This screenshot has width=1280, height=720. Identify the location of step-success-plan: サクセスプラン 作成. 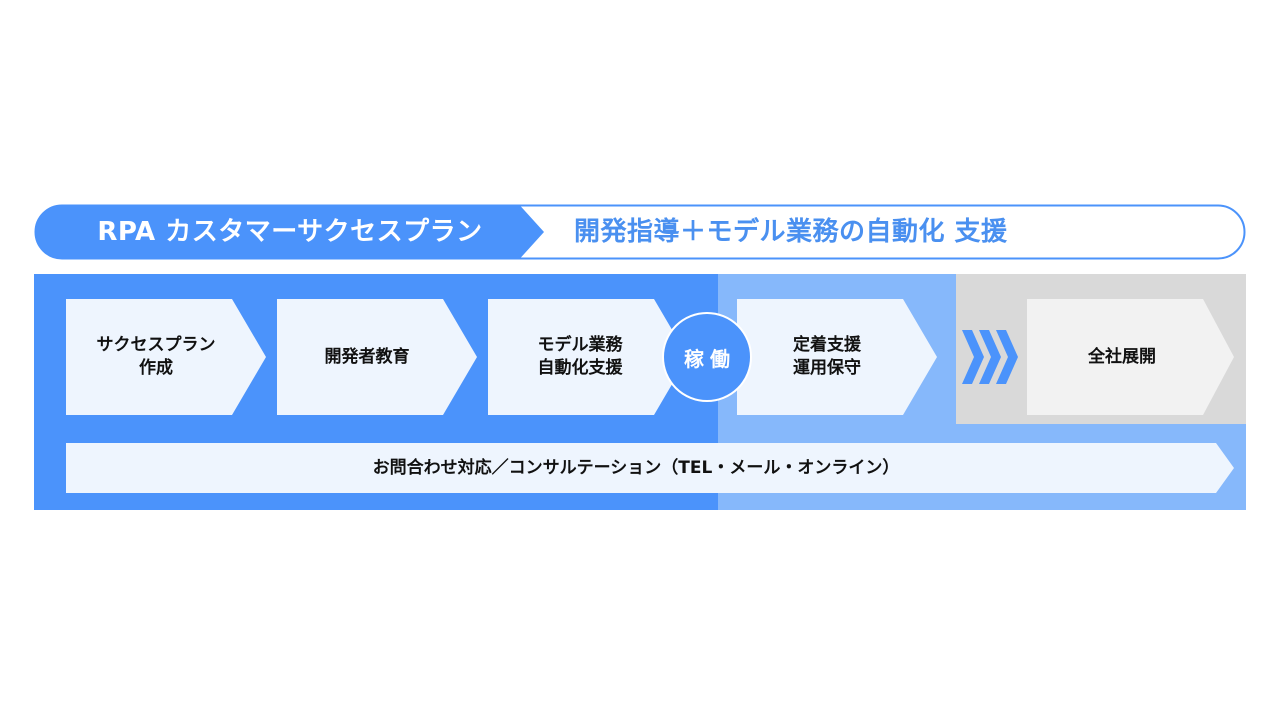
(166, 357).